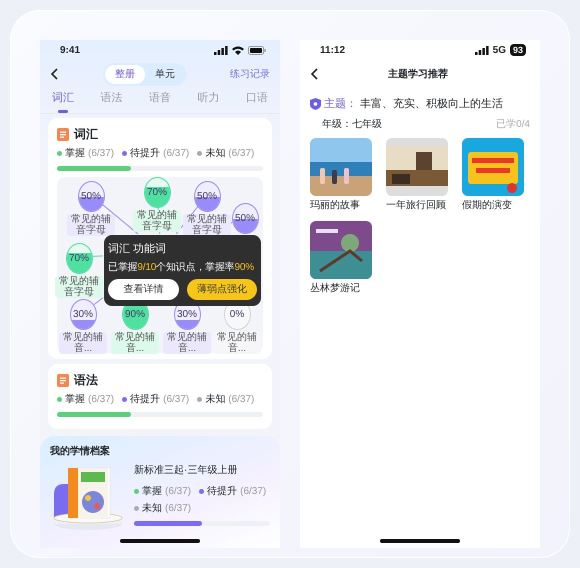 Image resolution: width=580 pixels, height=568 pixels. I want to click on battery-level: 93, so click(518, 50).